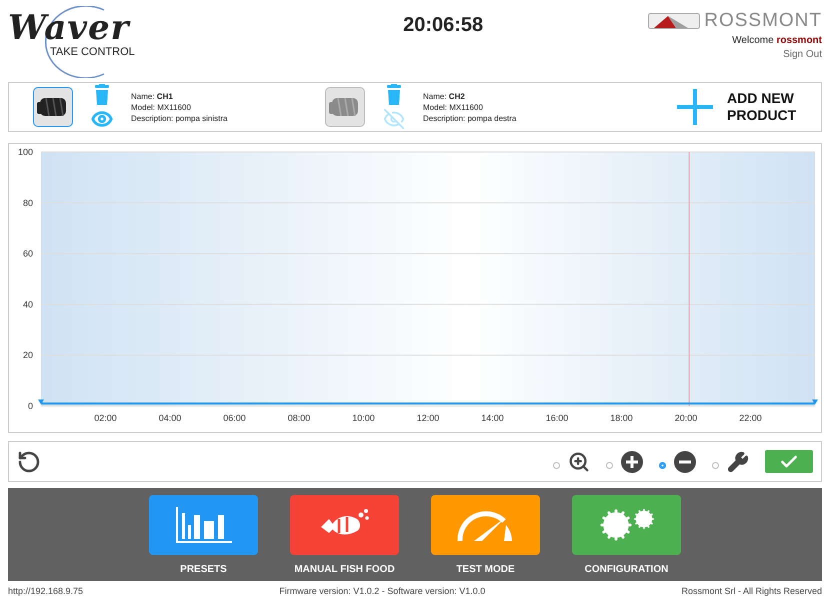  Describe the element at coordinates (152, 96) in the screenshot. I see `product-name: Name: CH1` at that location.